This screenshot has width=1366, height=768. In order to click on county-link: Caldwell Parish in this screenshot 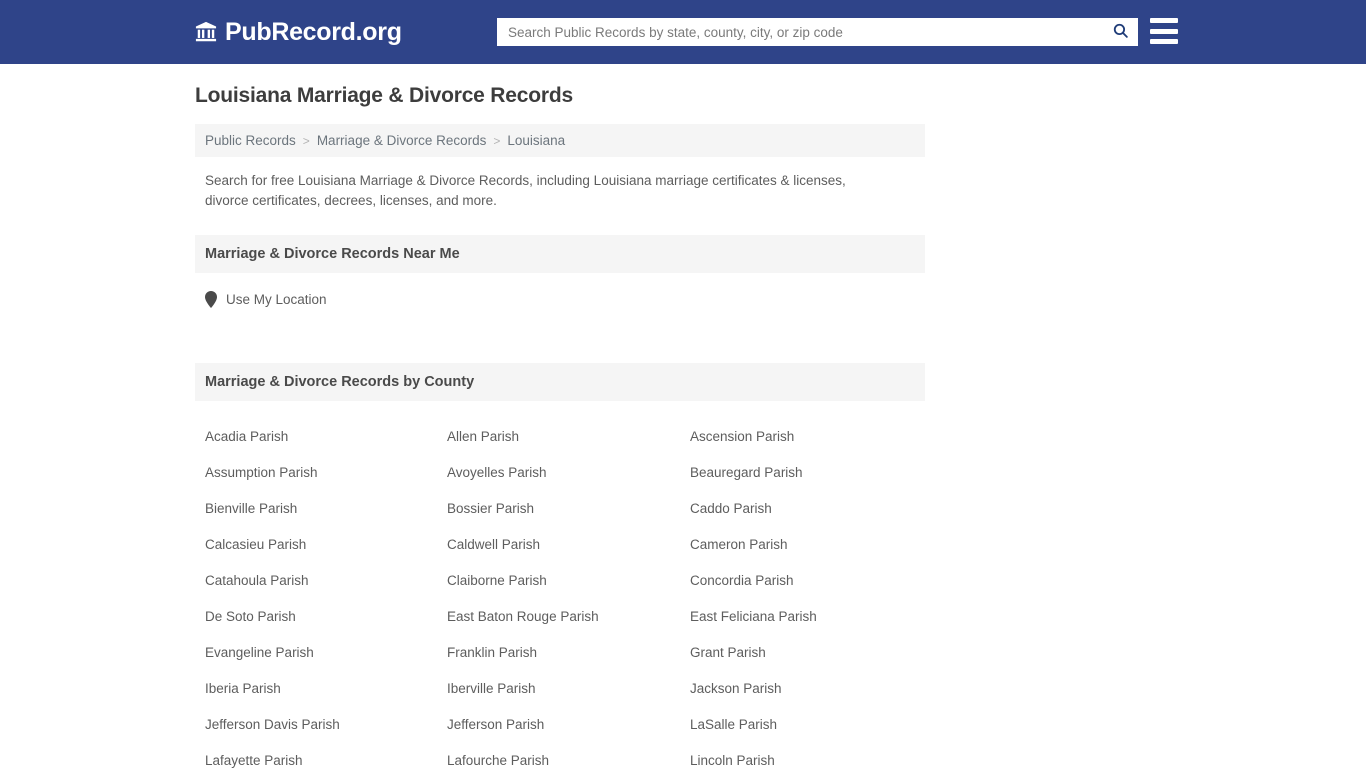, I will do `click(568, 545)`.